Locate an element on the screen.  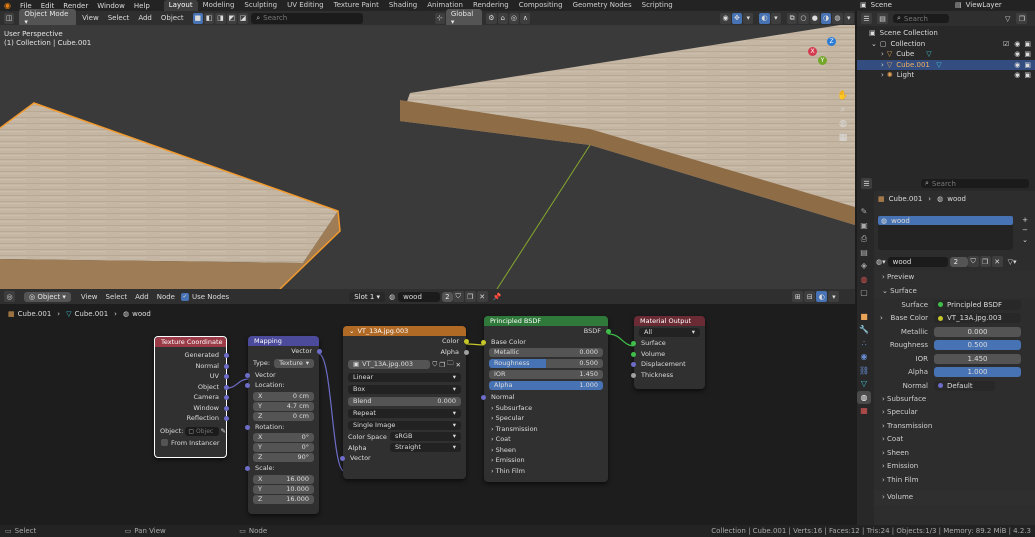
scene-selector: ▣ Scene is located at coordinates (876, 5).